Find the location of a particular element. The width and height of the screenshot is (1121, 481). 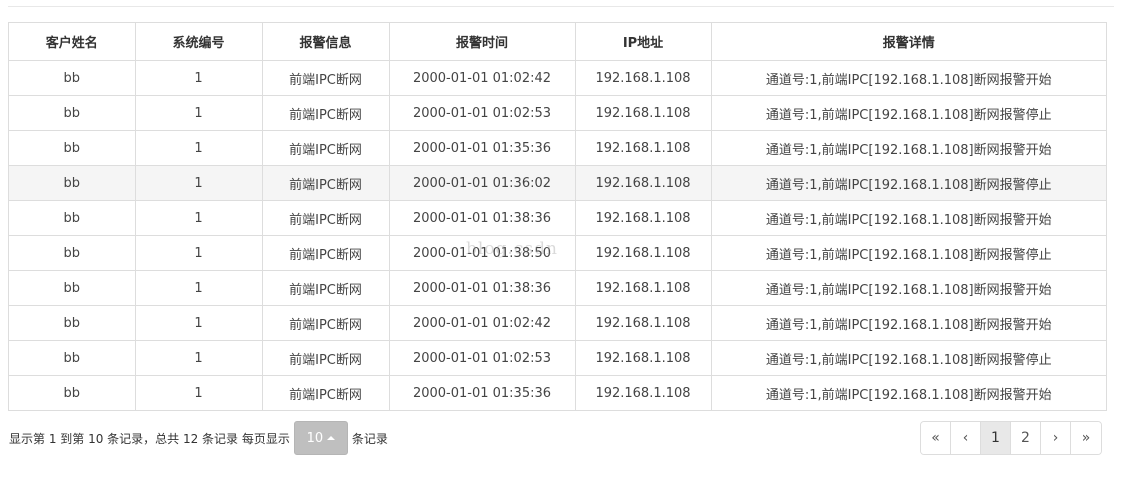

first-page-button: « is located at coordinates (936, 438).